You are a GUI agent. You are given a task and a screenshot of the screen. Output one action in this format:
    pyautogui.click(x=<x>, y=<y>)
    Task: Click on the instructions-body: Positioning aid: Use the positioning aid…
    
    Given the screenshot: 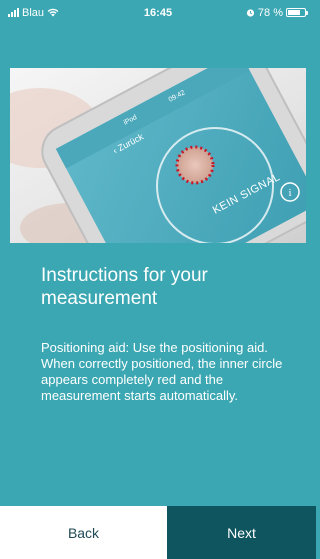 What is the action you would take?
    pyautogui.click(x=162, y=371)
    